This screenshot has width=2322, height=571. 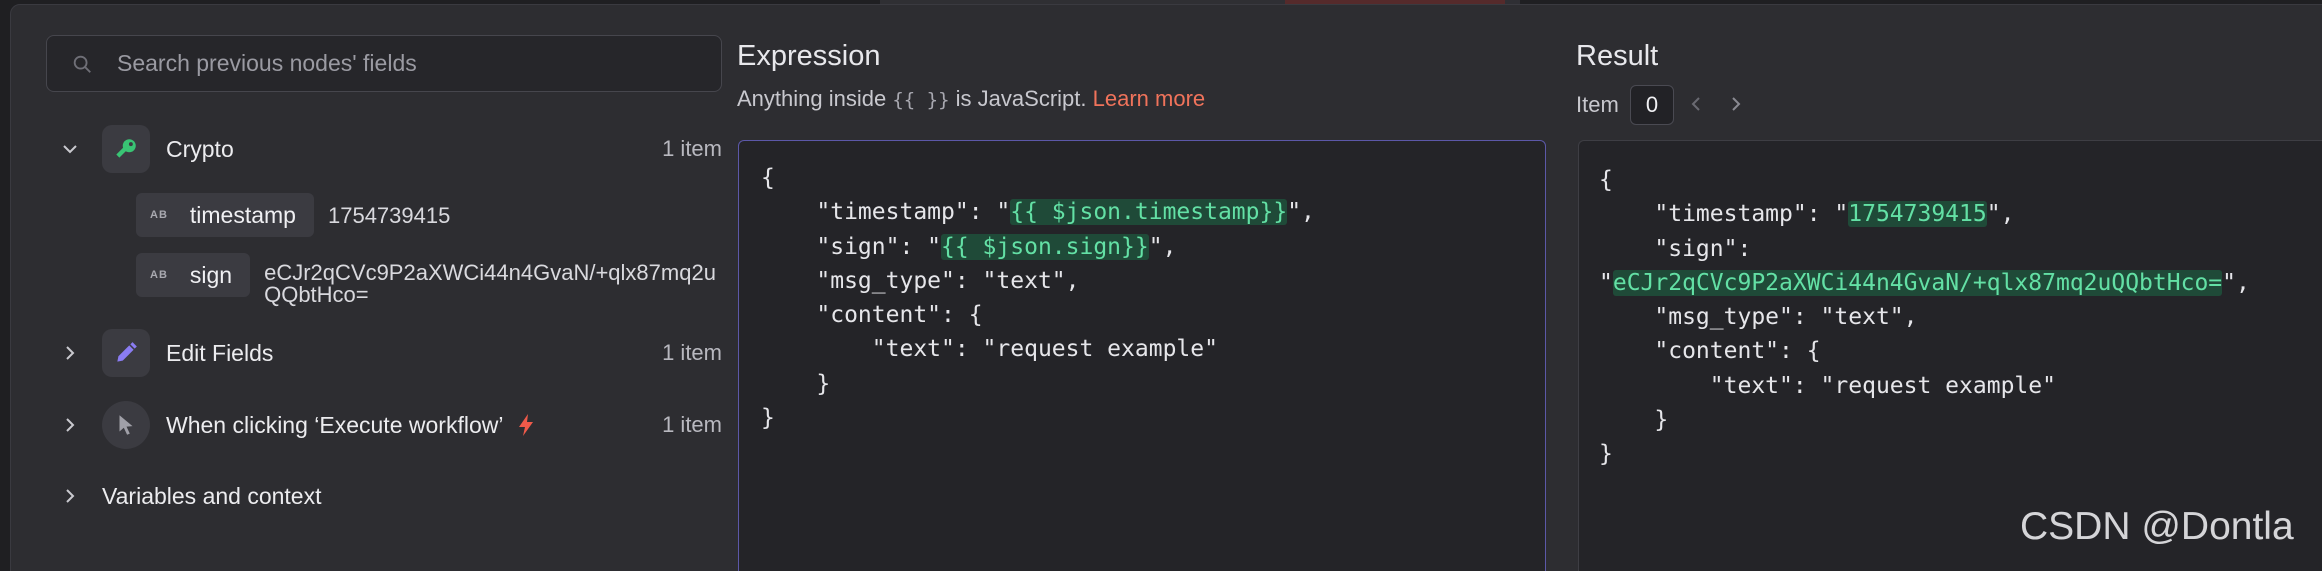 I want to click on chevron-down-icon, so click(x=70, y=149).